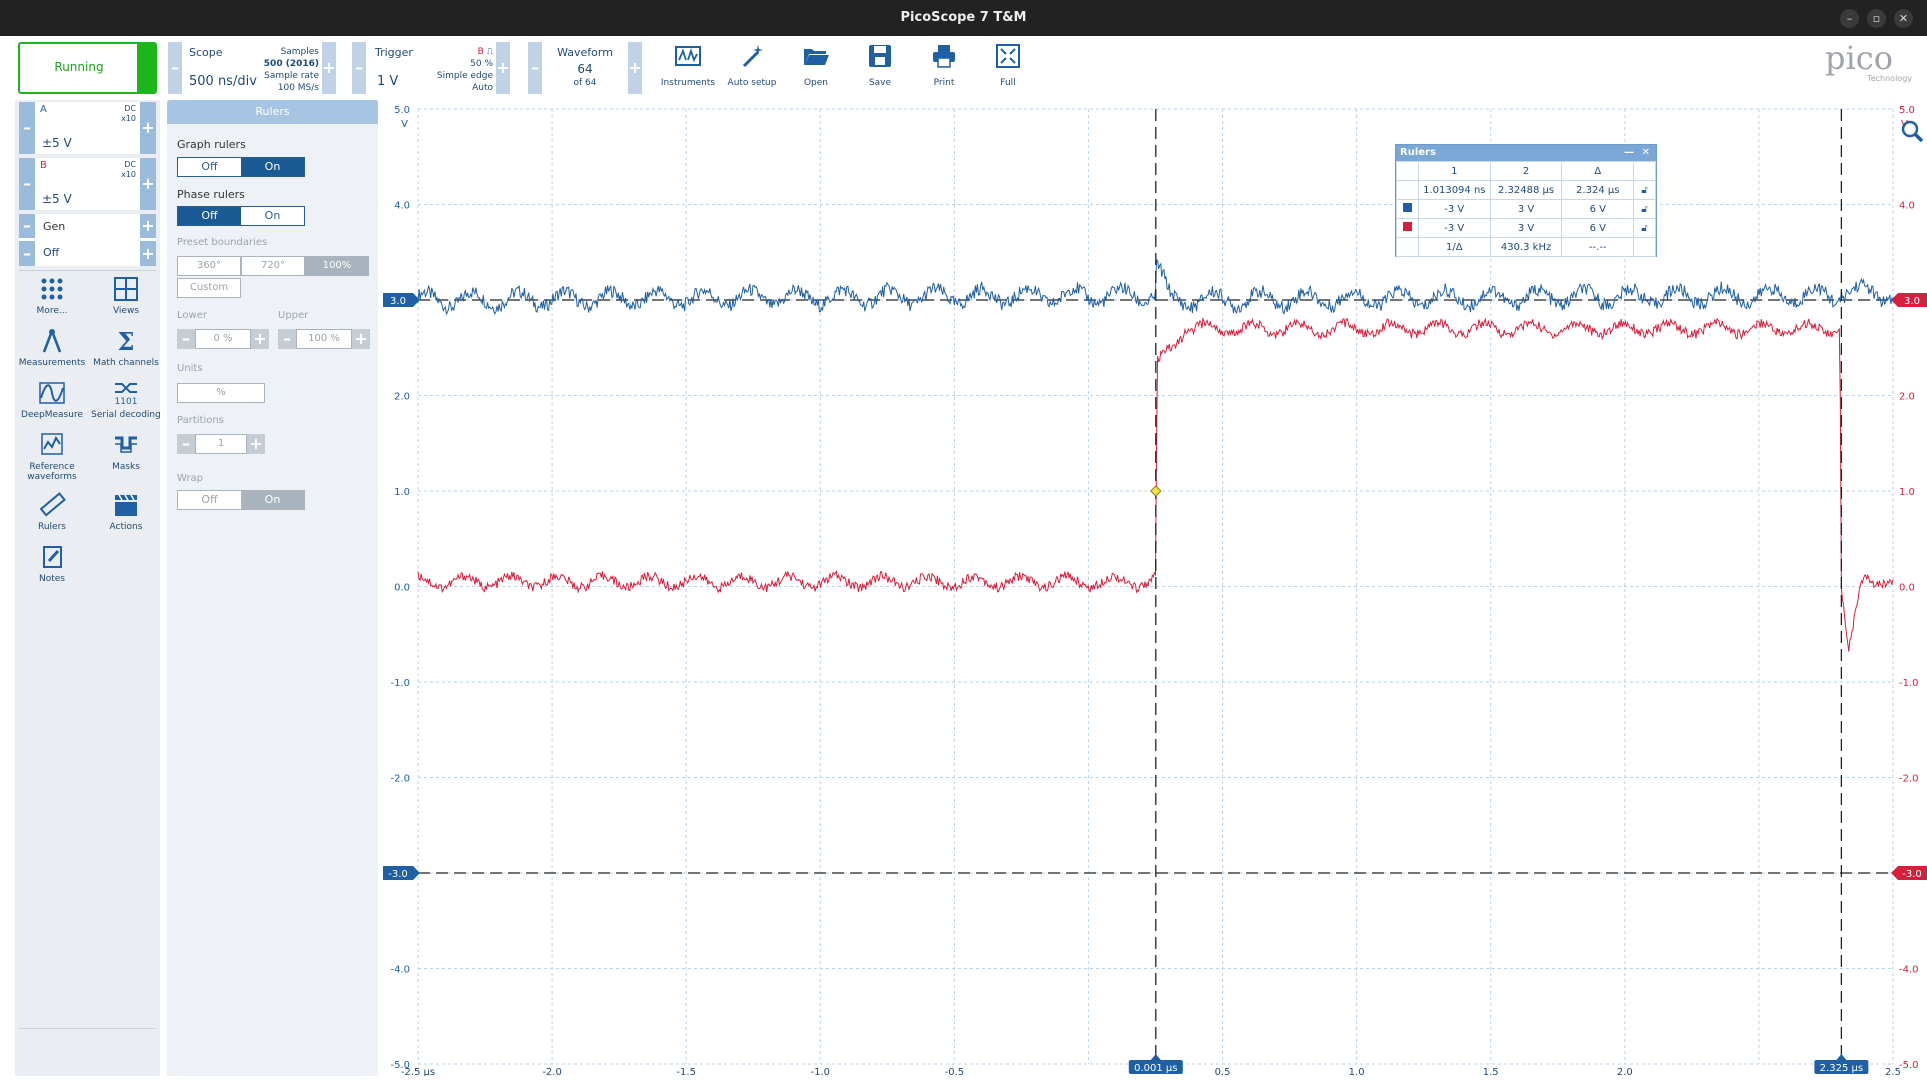 Image resolution: width=1927 pixels, height=1080 pixels. What do you see at coordinates (585, 68) in the screenshot?
I see `waveform-buffer: Waveform 64 of 64` at bounding box center [585, 68].